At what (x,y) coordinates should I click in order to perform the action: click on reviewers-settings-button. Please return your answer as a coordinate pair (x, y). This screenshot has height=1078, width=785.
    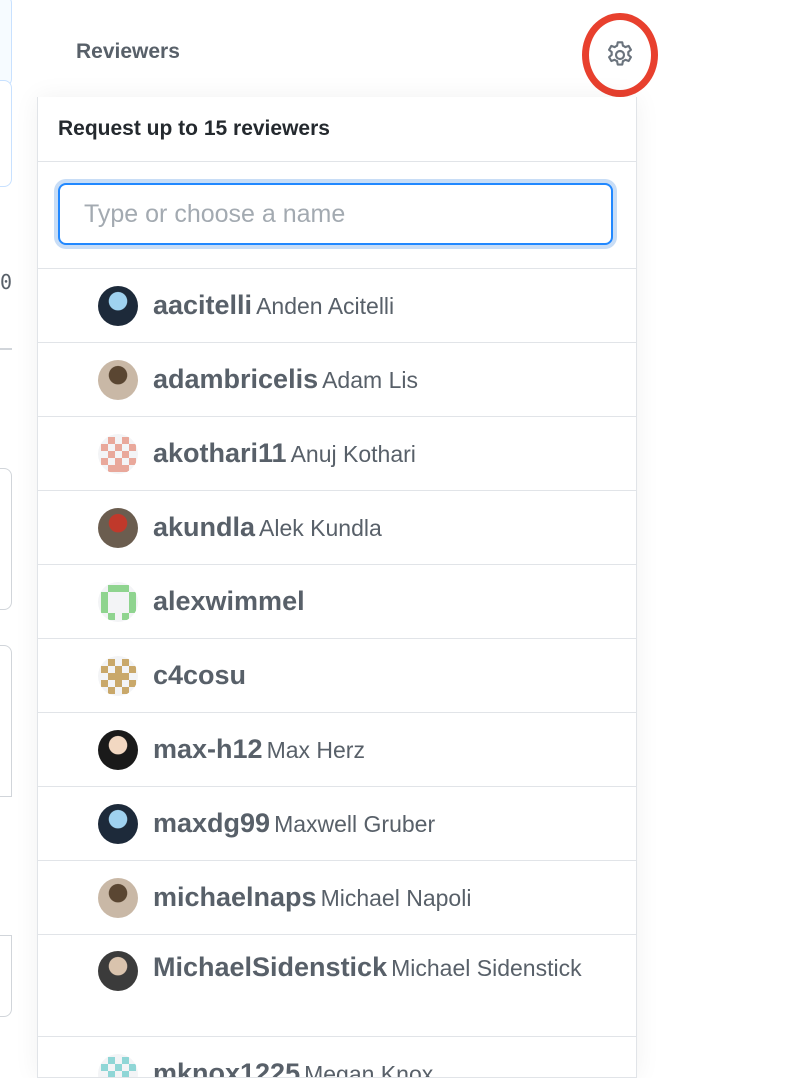
    Looking at the image, I should click on (620, 55).